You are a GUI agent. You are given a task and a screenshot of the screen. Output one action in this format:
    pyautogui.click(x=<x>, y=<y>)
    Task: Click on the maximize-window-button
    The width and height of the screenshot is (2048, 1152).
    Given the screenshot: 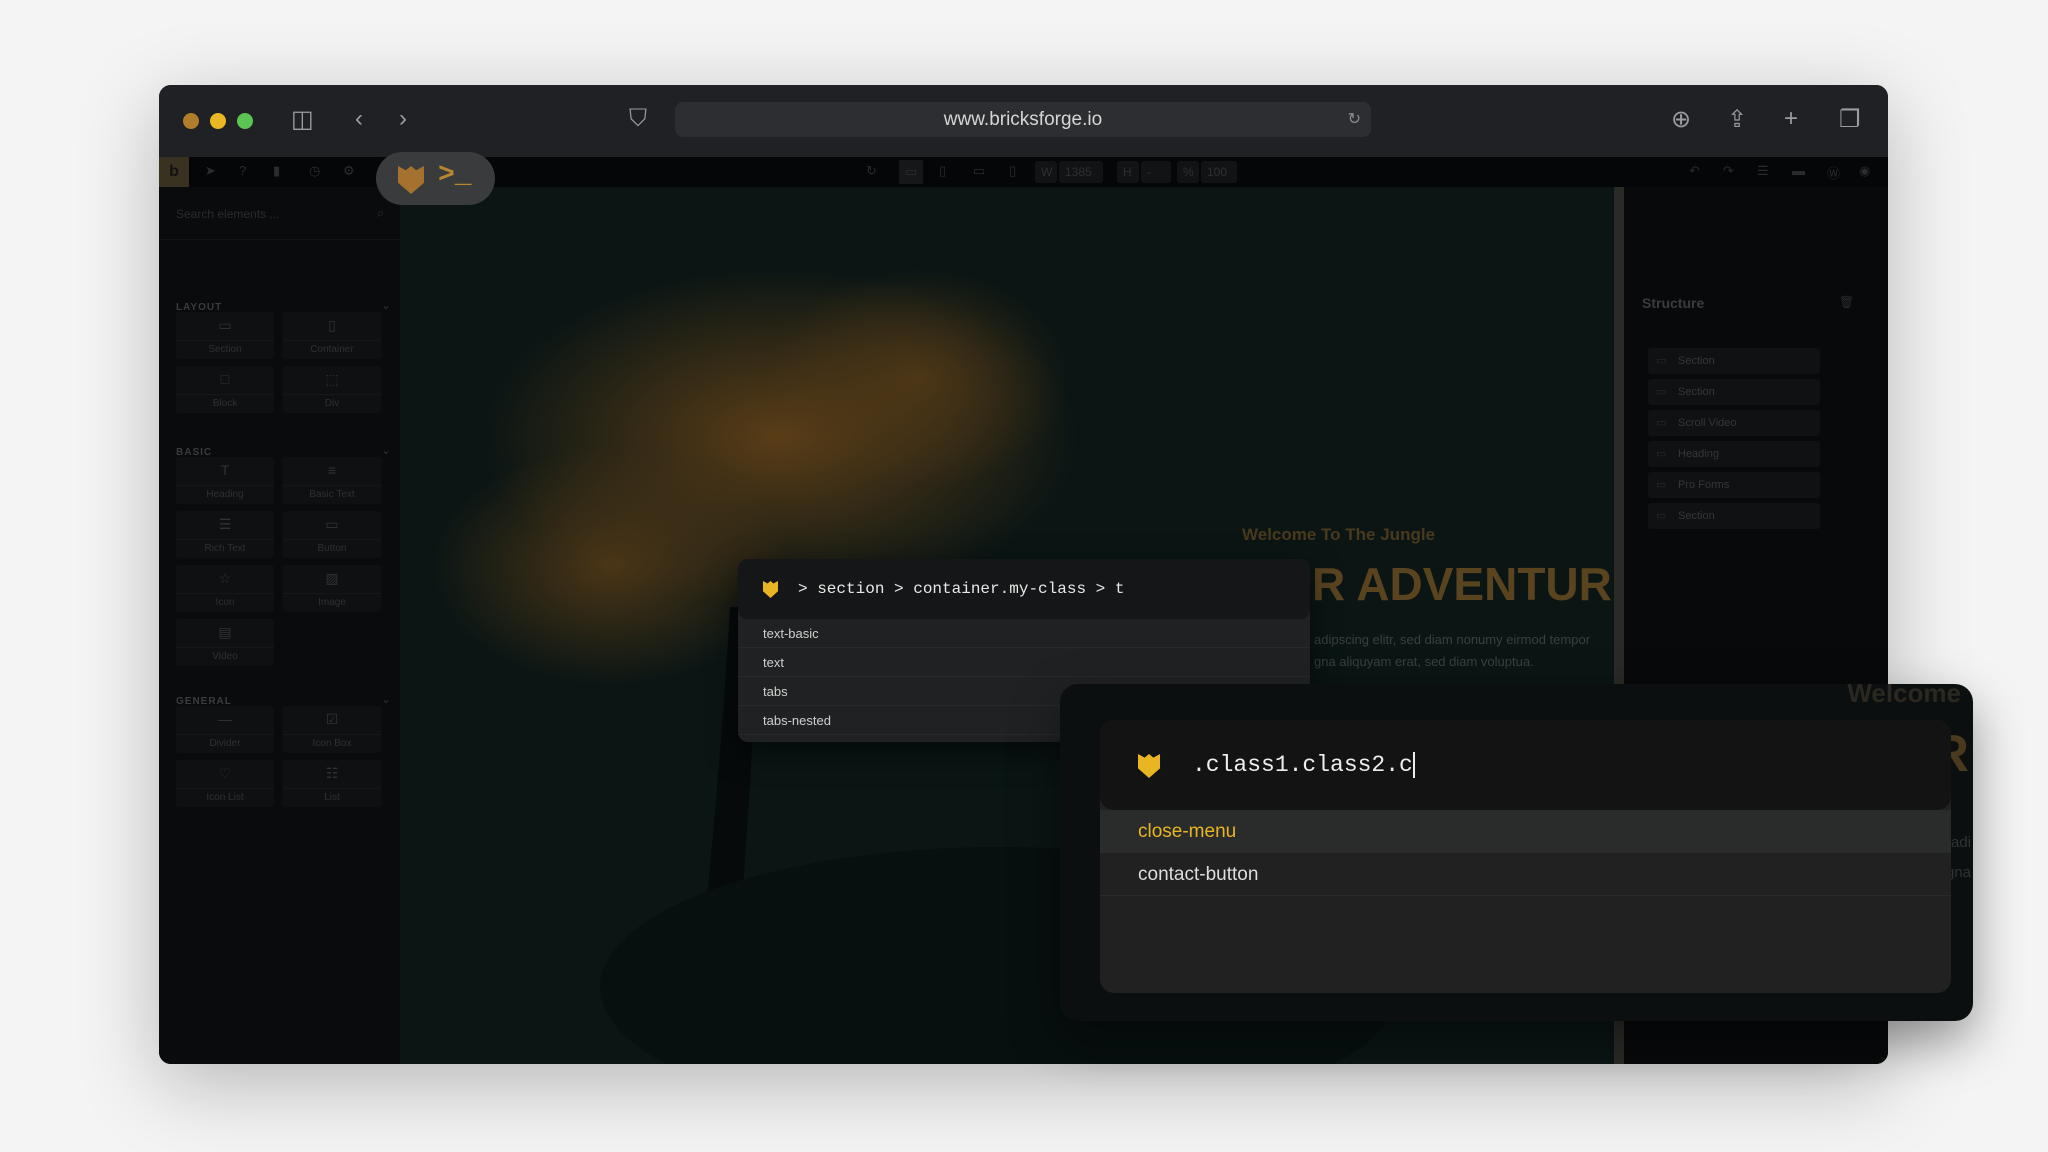 What is the action you would take?
    pyautogui.click(x=245, y=121)
    